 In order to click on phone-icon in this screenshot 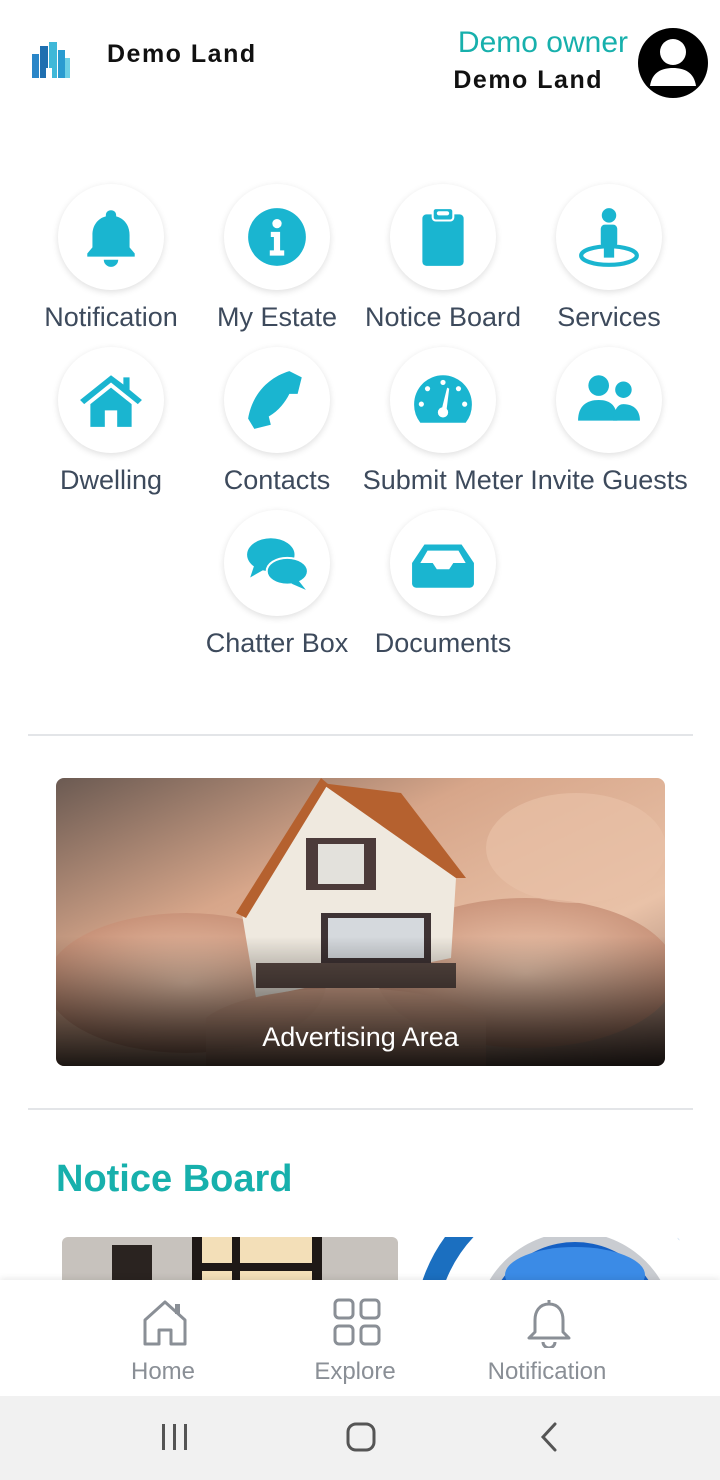, I will do `click(275, 400)`.